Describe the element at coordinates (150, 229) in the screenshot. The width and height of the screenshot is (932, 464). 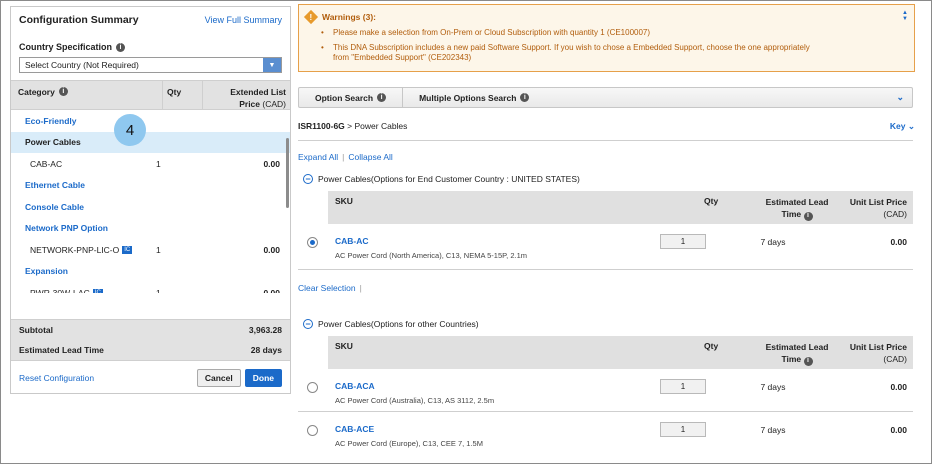
I see `category-item: Network PNP Option` at that location.